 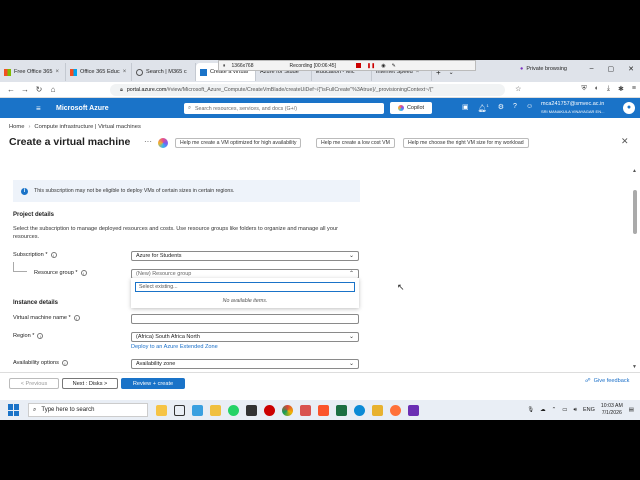 What do you see at coordinates (588, 381) in the screenshot?
I see `feedback-icon: ☍` at bounding box center [588, 381].